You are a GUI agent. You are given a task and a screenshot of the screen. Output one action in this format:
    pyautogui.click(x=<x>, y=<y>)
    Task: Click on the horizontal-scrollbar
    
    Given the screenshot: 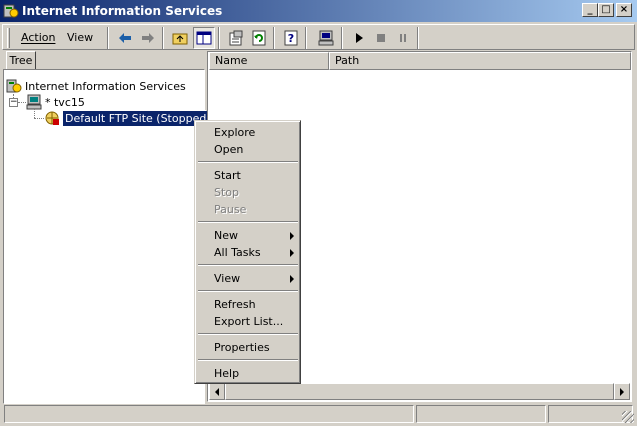 What is the action you would take?
    pyautogui.click(x=419, y=391)
    